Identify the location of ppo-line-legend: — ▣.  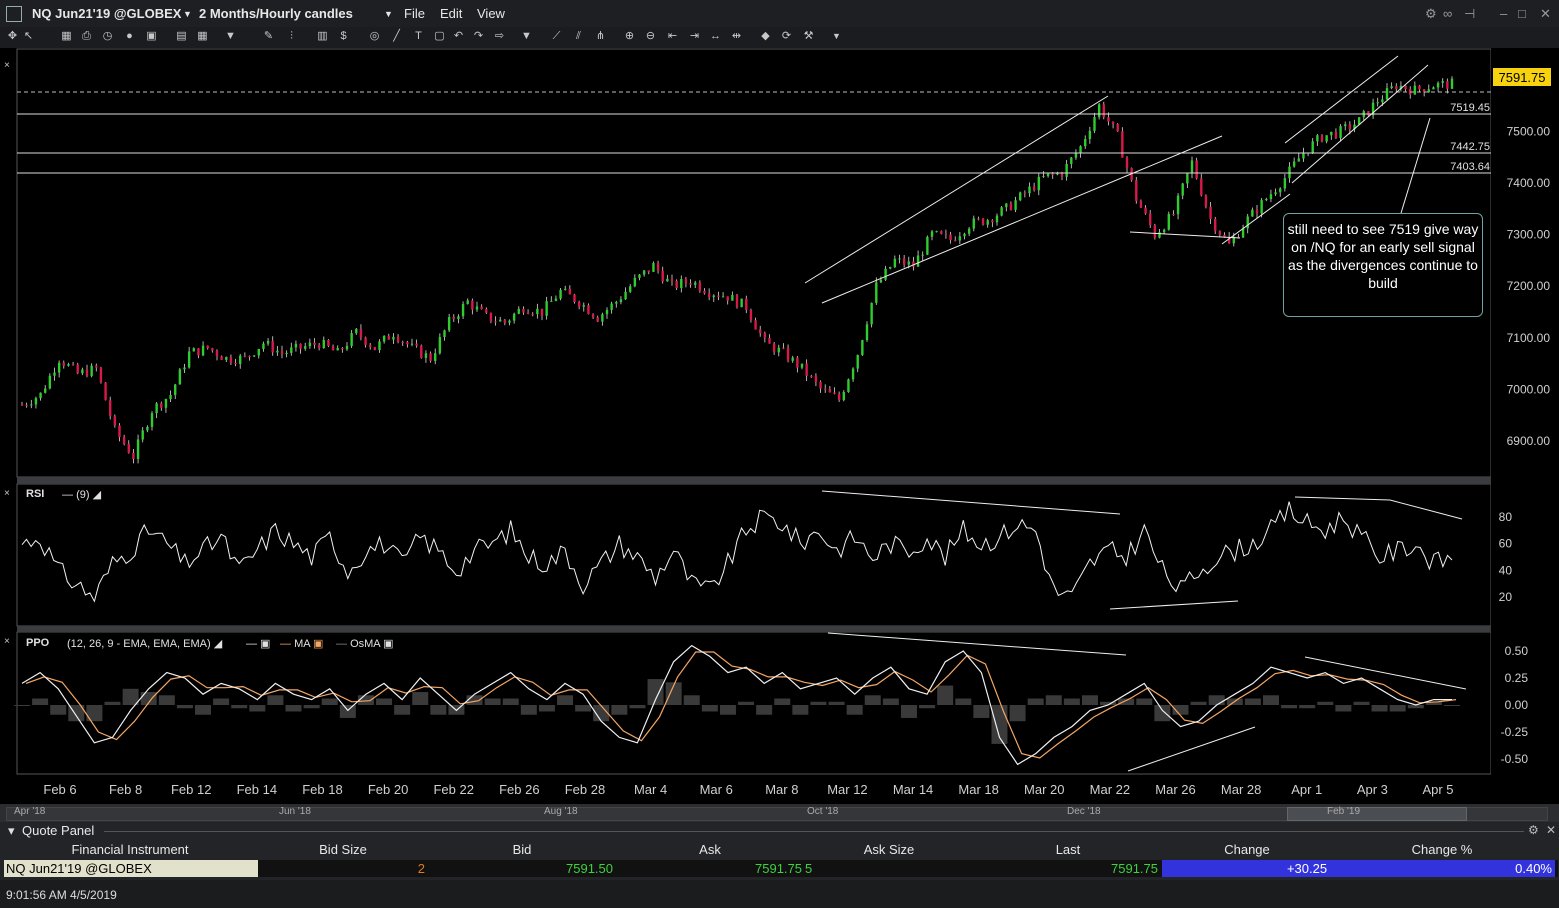
(258, 643).